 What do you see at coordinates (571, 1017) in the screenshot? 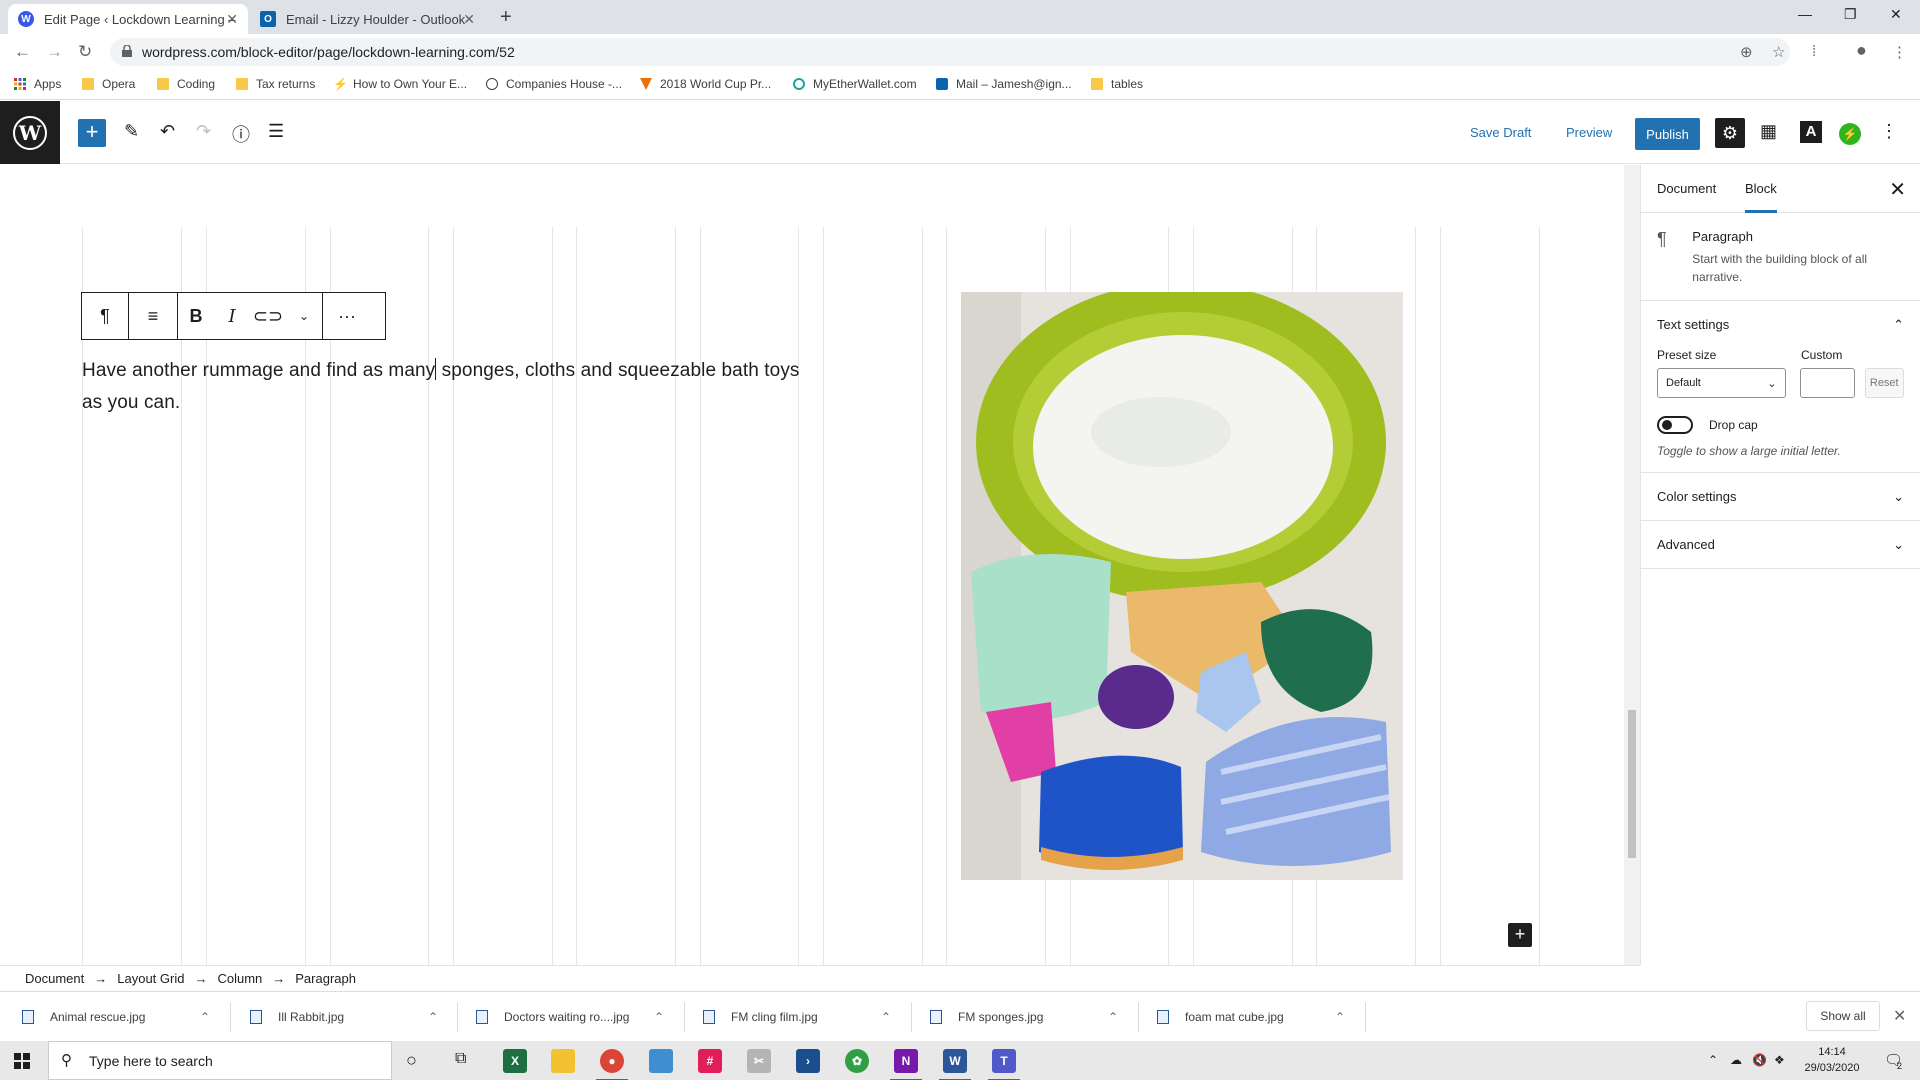
I see `download-item: Doctors waiting ro....jpg ⌃` at bounding box center [571, 1017].